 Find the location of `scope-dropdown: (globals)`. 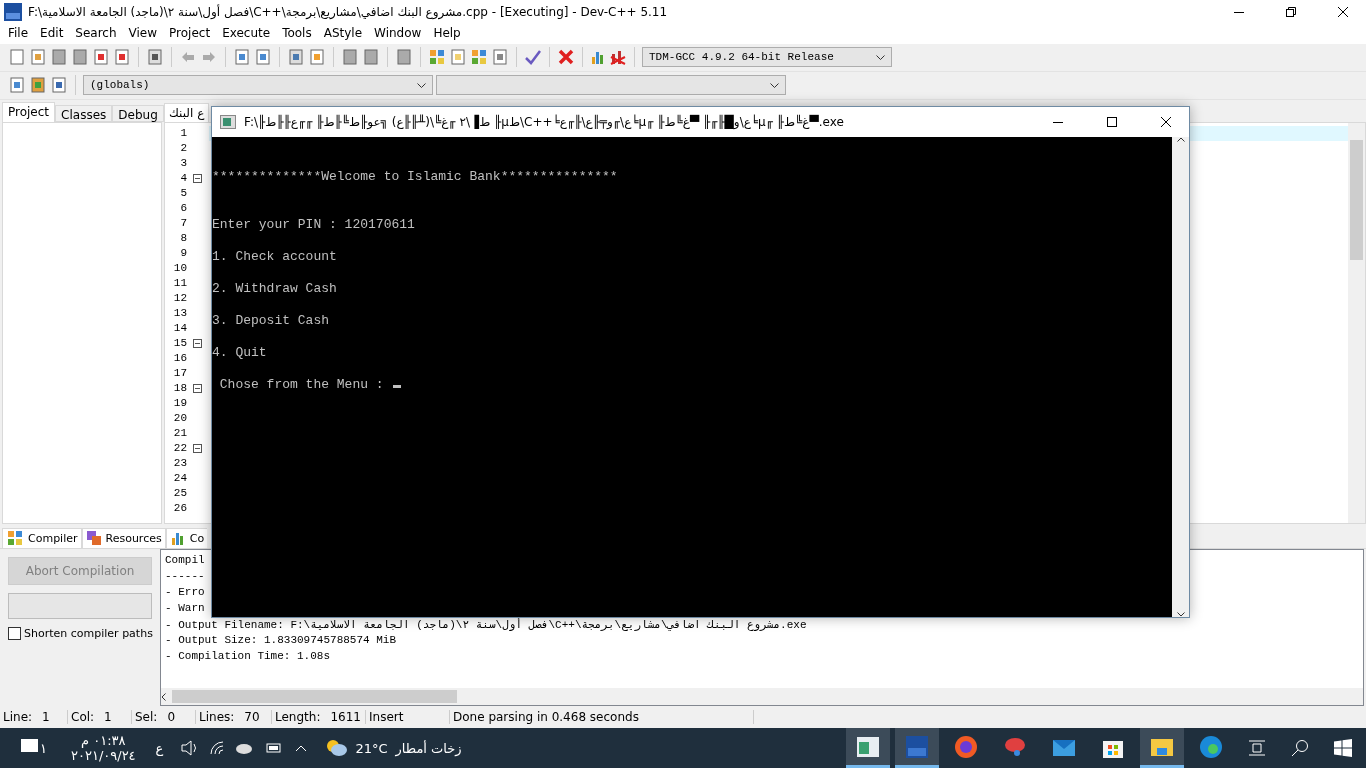

scope-dropdown: (globals) is located at coordinates (258, 85).